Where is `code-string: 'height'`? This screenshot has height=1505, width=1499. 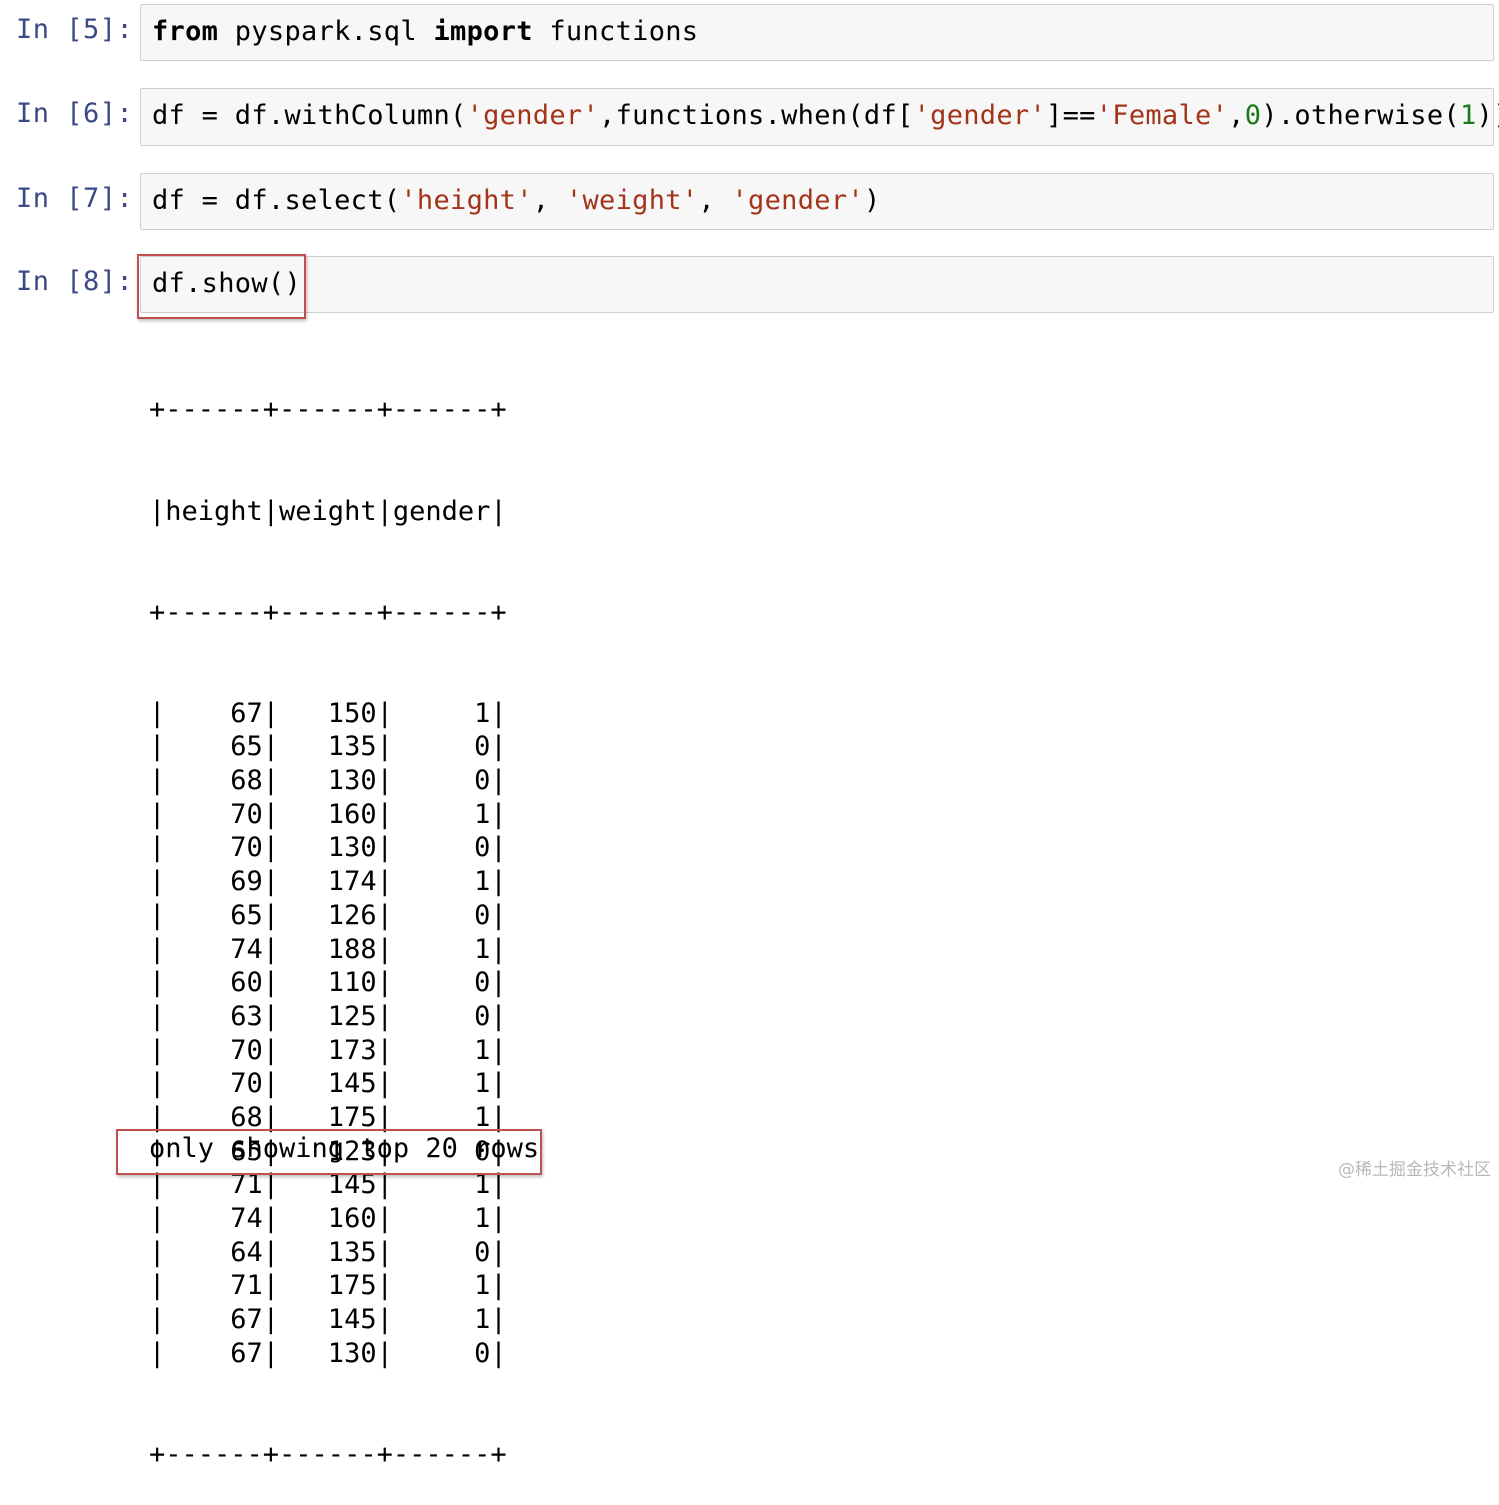 code-string: 'height' is located at coordinates (466, 200).